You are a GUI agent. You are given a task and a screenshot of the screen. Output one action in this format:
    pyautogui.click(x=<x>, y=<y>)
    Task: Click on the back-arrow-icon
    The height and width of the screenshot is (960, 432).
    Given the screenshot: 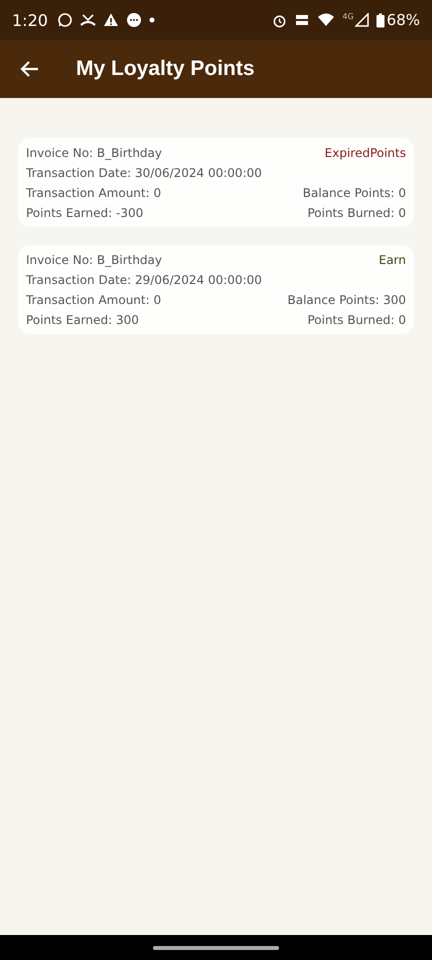 What is the action you would take?
    pyautogui.click(x=30, y=69)
    